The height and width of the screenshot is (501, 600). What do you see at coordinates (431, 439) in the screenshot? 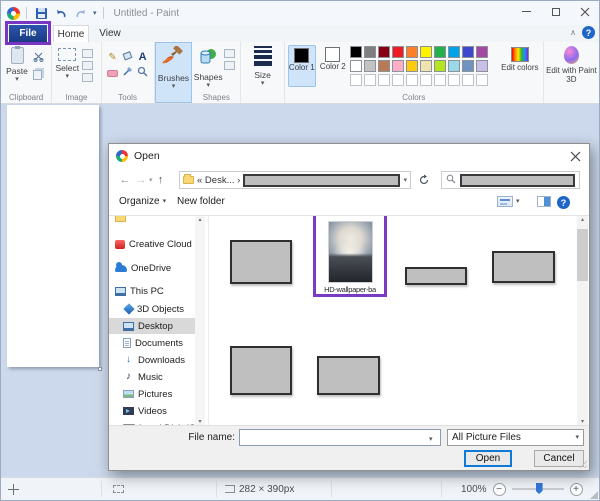
I see `file-name-dropdown-icon: ▾` at bounding box center [431, 439].